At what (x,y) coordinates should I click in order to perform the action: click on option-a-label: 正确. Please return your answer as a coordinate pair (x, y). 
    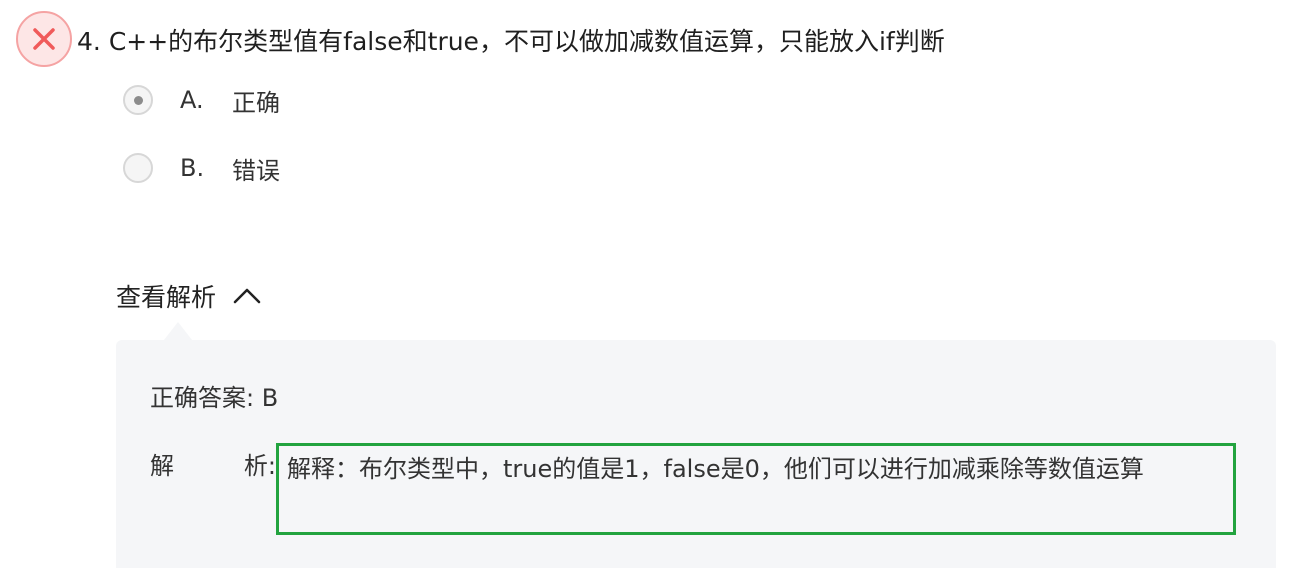
    Looking at the image, I should click on (256, 102).